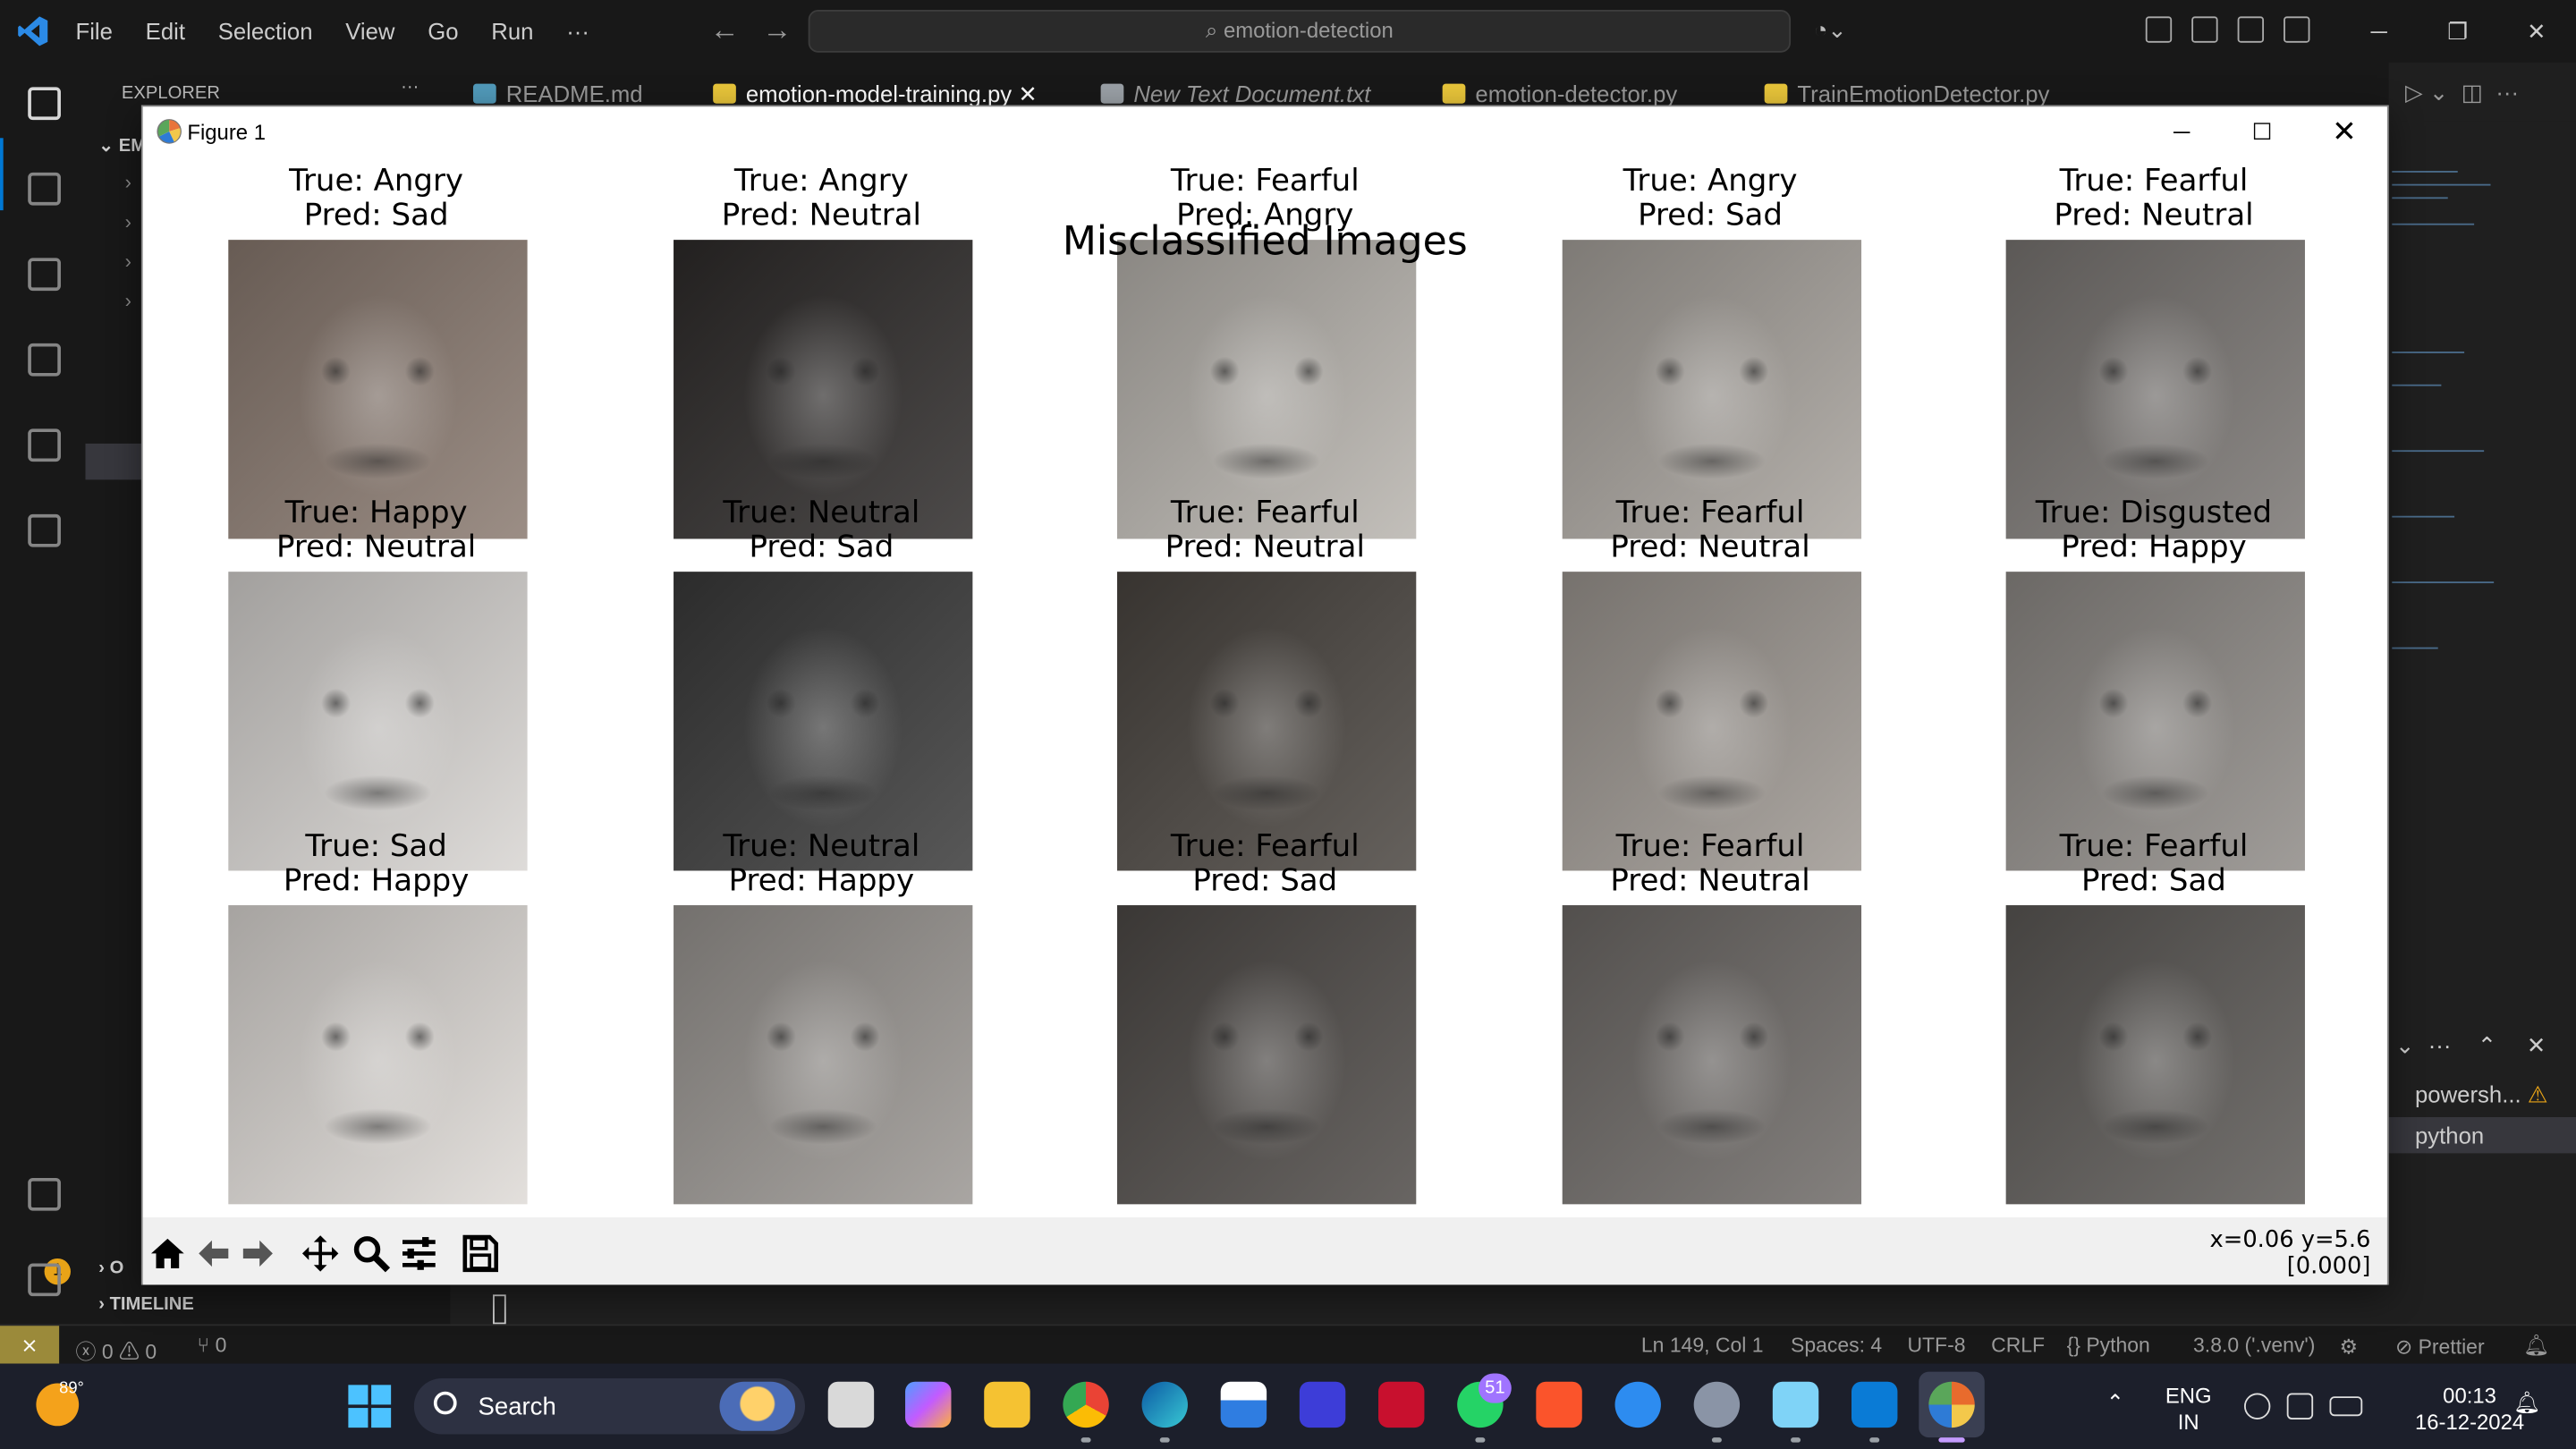  I want to click on tab-readme: README.md, so click(557, 93).